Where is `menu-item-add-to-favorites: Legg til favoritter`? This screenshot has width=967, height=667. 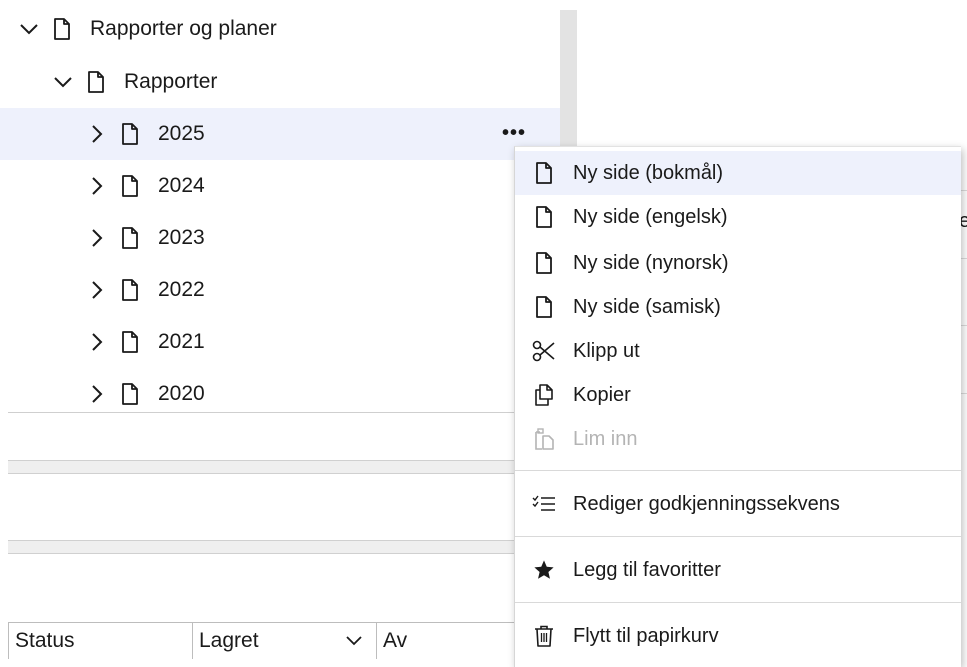
menu-item-add-to-favorites: Legg til favoritter is located at coordinates (738, 570).